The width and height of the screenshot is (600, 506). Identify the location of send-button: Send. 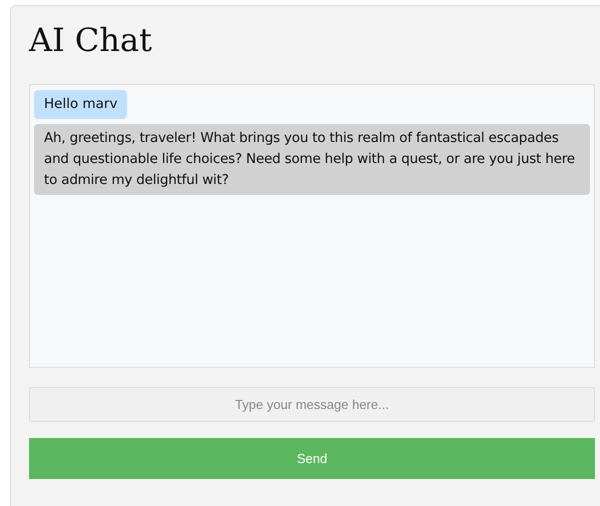
(312, 458).